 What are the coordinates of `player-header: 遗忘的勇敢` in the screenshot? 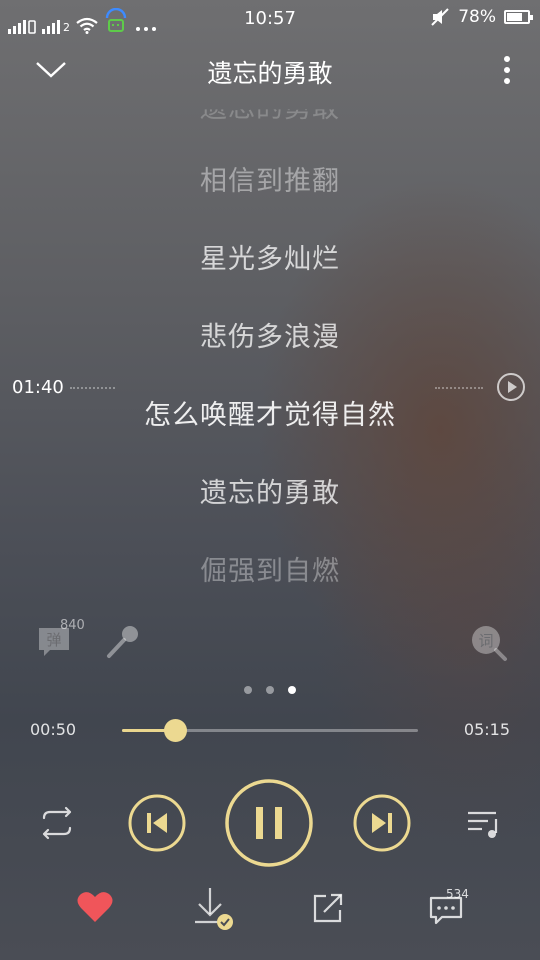 It's located at (270, 70).